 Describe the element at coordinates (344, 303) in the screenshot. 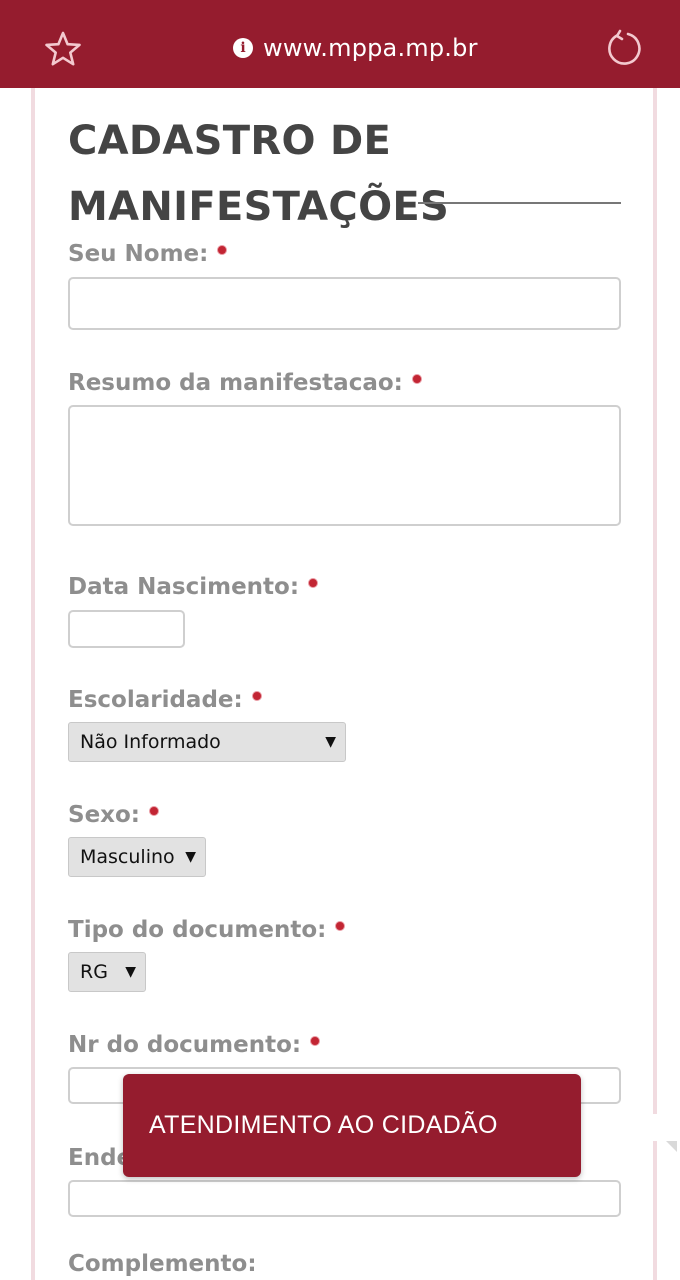

I see `name-input` at that location.